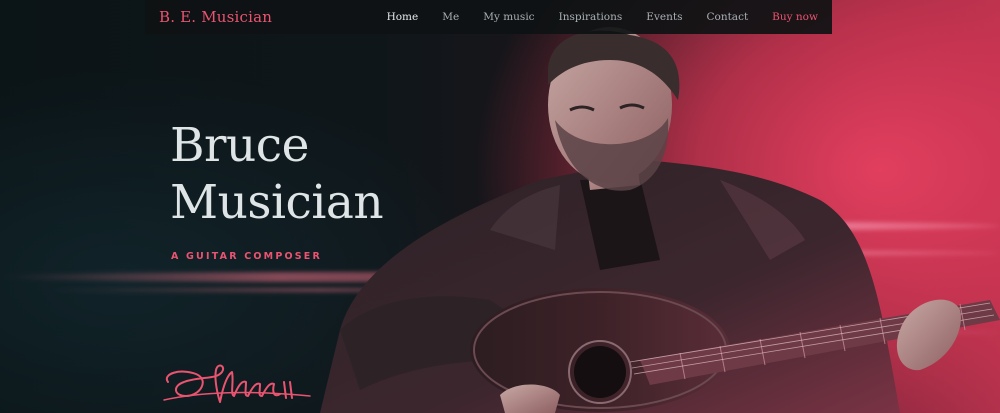 This screenshot has width=1000, height=413. I want to click on brand-logo: B. E. Musician, so click(215, 17).